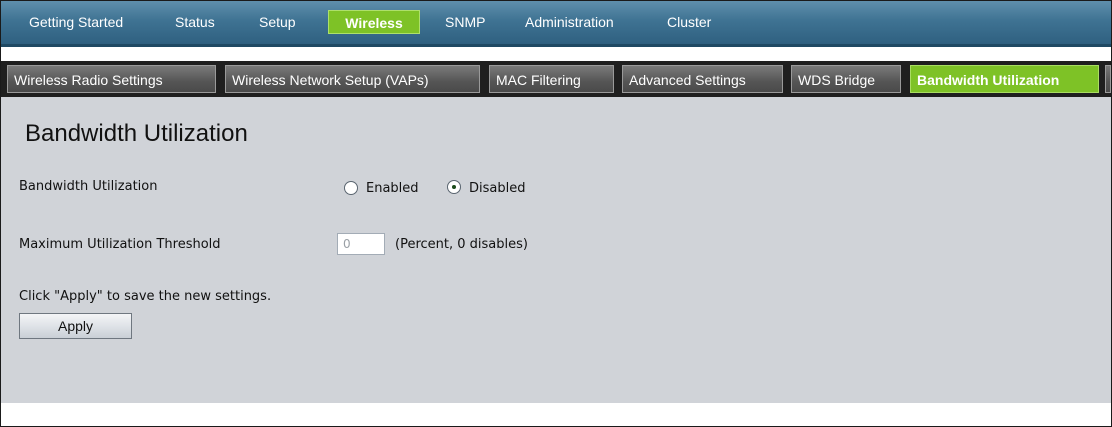  Describe the element at coordinates (76, 22) in the screenshot. I see `top-nav-getting-started: Getting Started` at that location.